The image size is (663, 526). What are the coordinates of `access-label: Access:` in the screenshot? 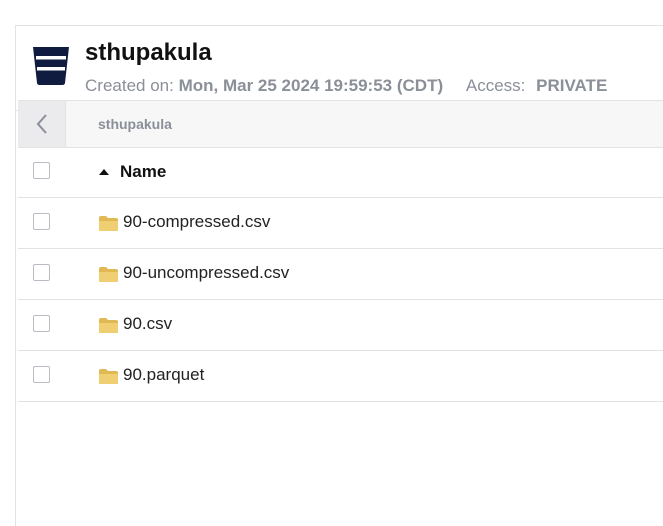 It's located at (495, 85).